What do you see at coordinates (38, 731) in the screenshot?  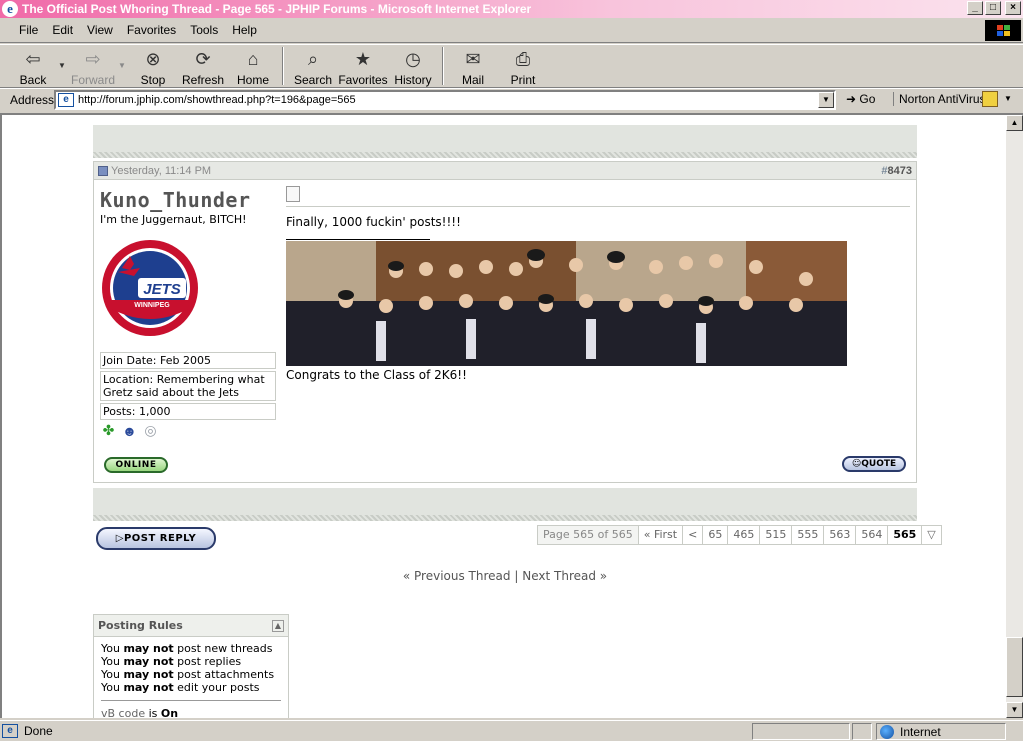 I see `status-text: Done` at bounding box center [38, 731].